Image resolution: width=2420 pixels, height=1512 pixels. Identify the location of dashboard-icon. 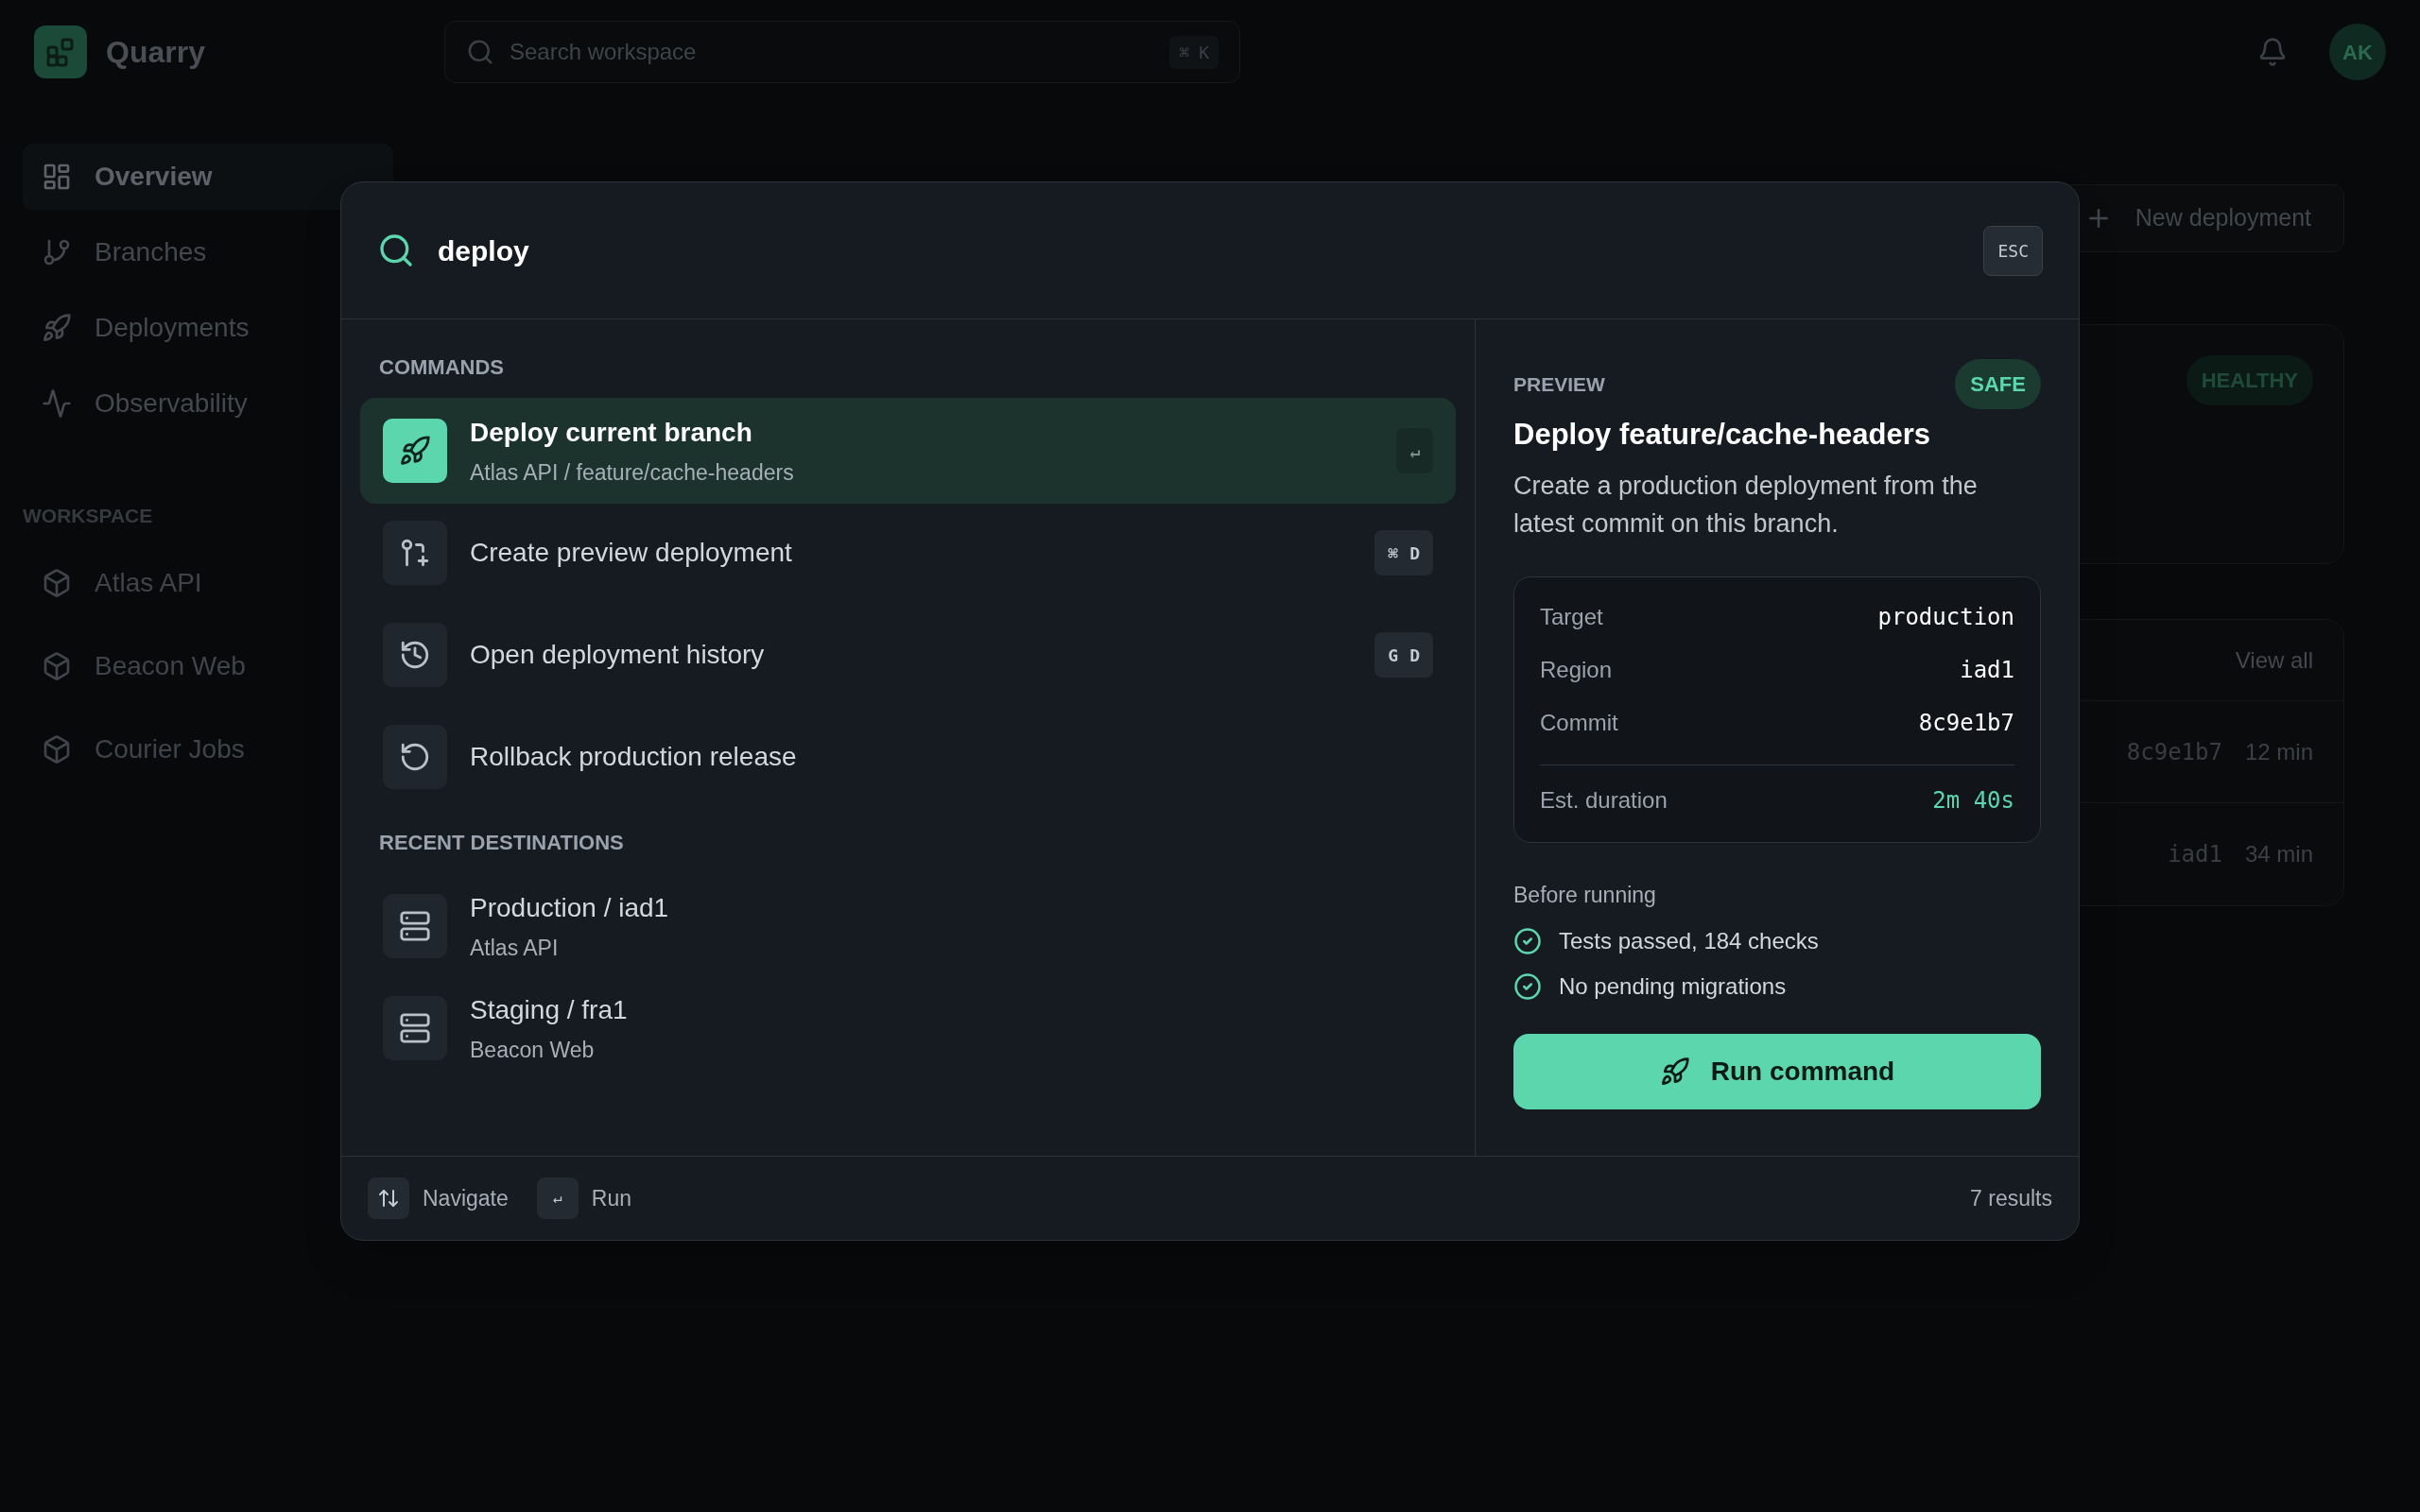
(57, 177).